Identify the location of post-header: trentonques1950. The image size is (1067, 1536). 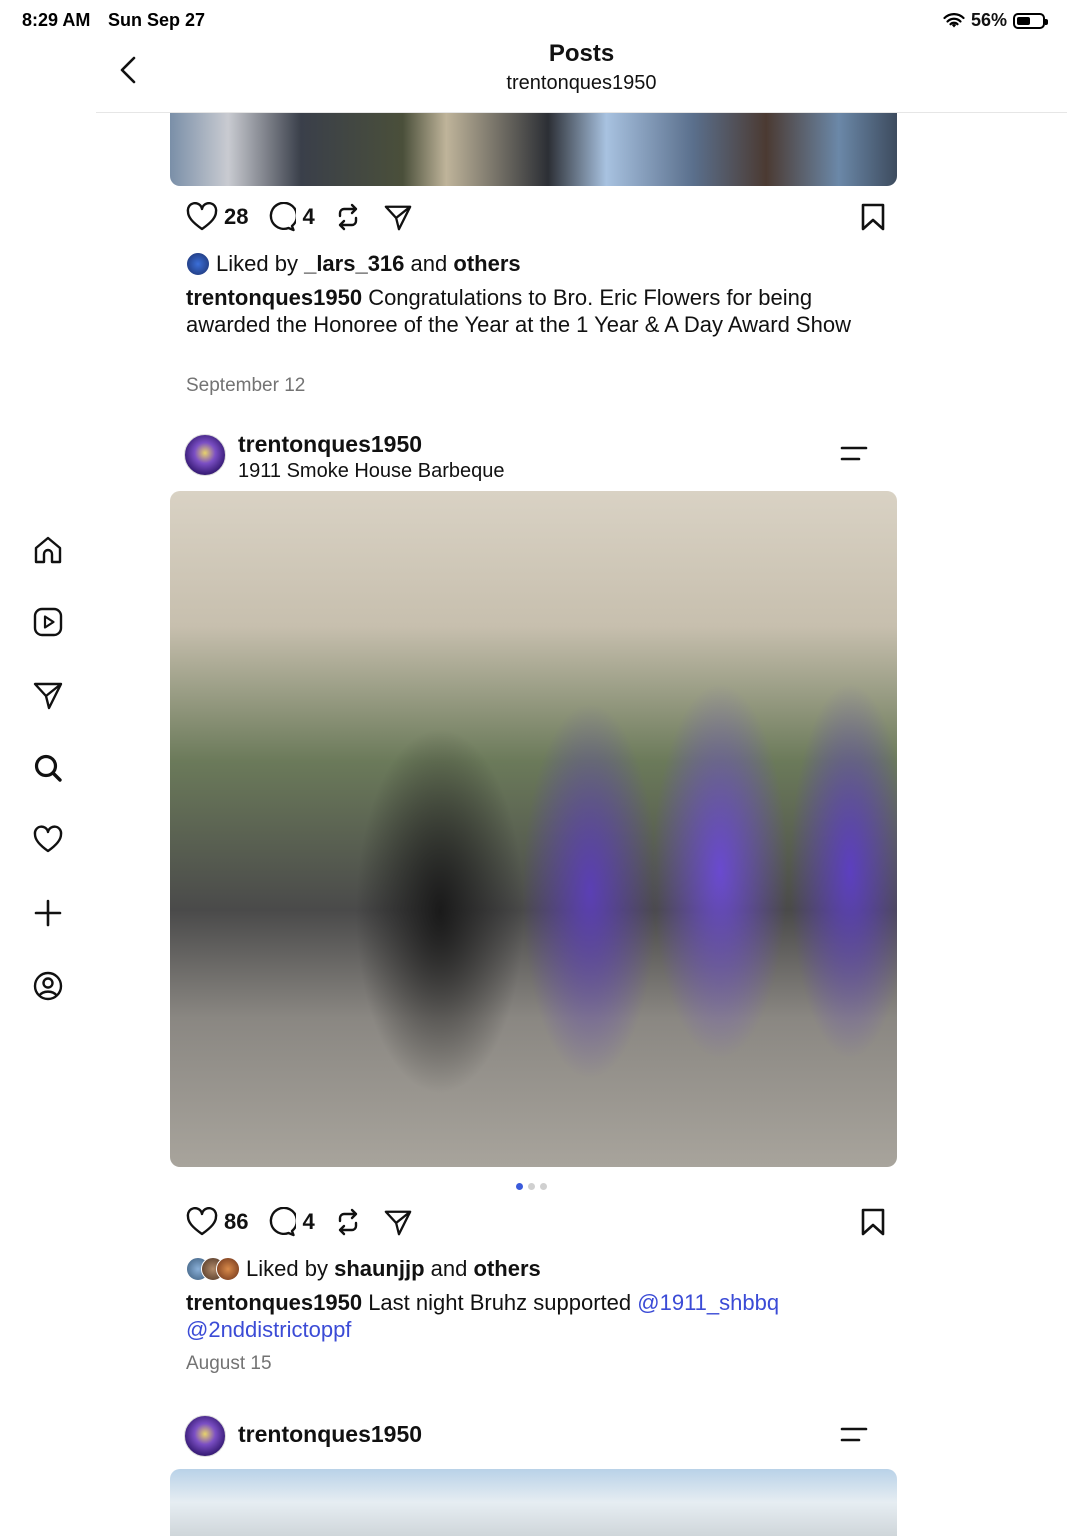
(534, 1438).